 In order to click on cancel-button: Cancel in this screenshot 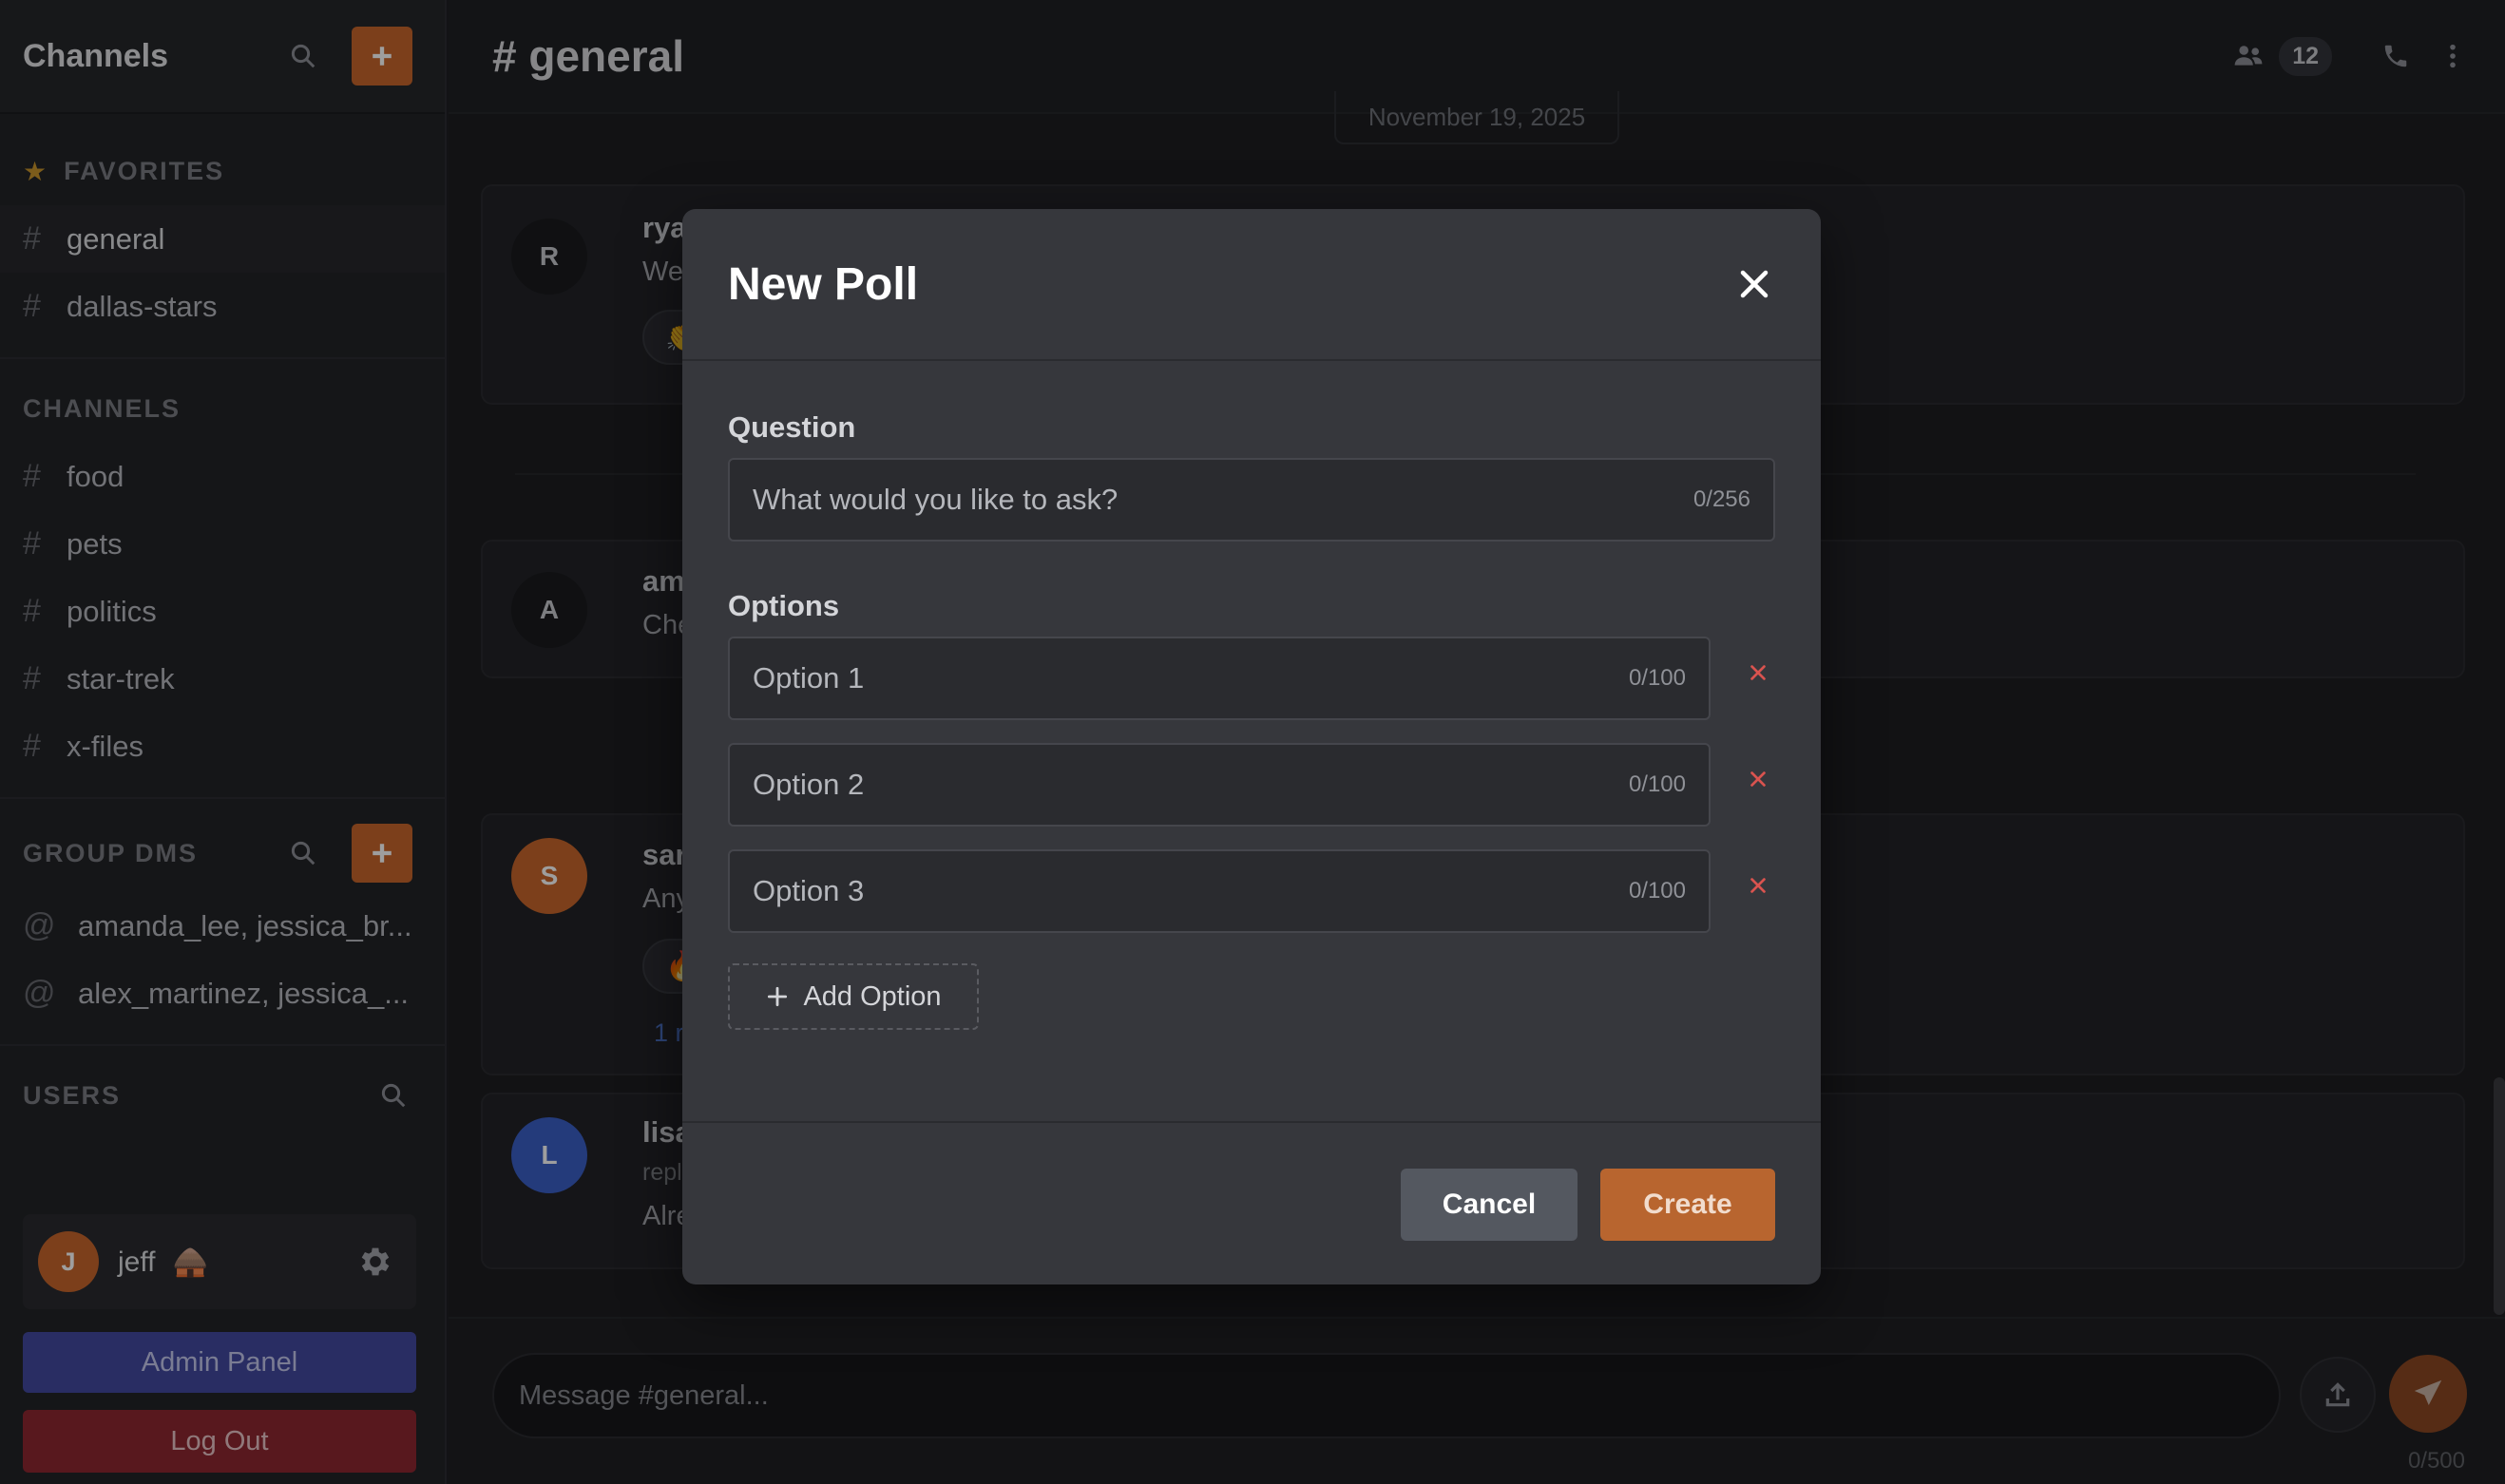, I will do `click(1489, 1205)`.